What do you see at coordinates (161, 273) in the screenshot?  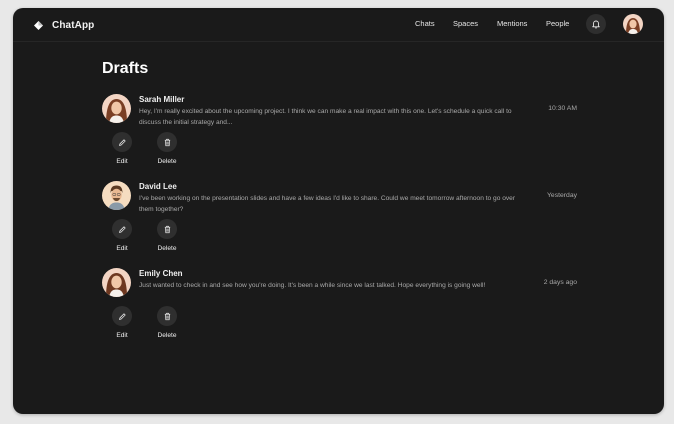 I see `sender-name: Emily Chen` at bounding box center [161, 273].